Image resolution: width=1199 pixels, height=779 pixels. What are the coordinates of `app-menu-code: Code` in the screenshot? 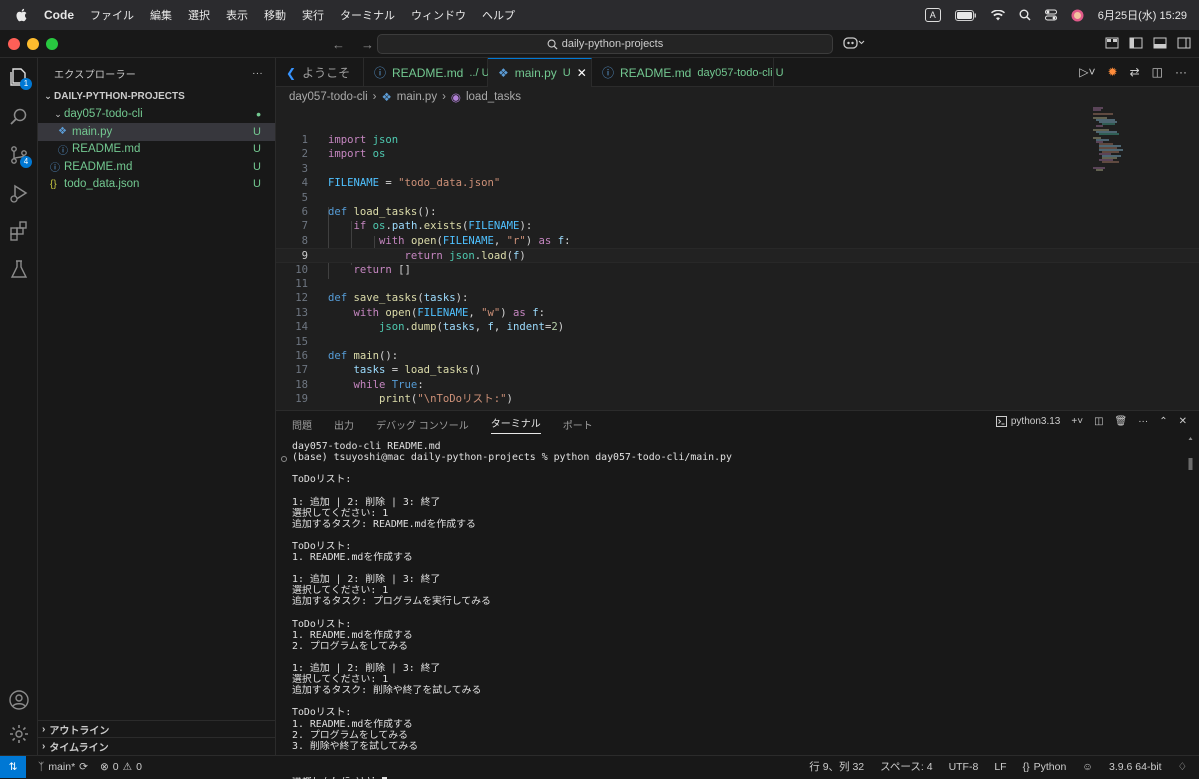 It's located at (59, 15).